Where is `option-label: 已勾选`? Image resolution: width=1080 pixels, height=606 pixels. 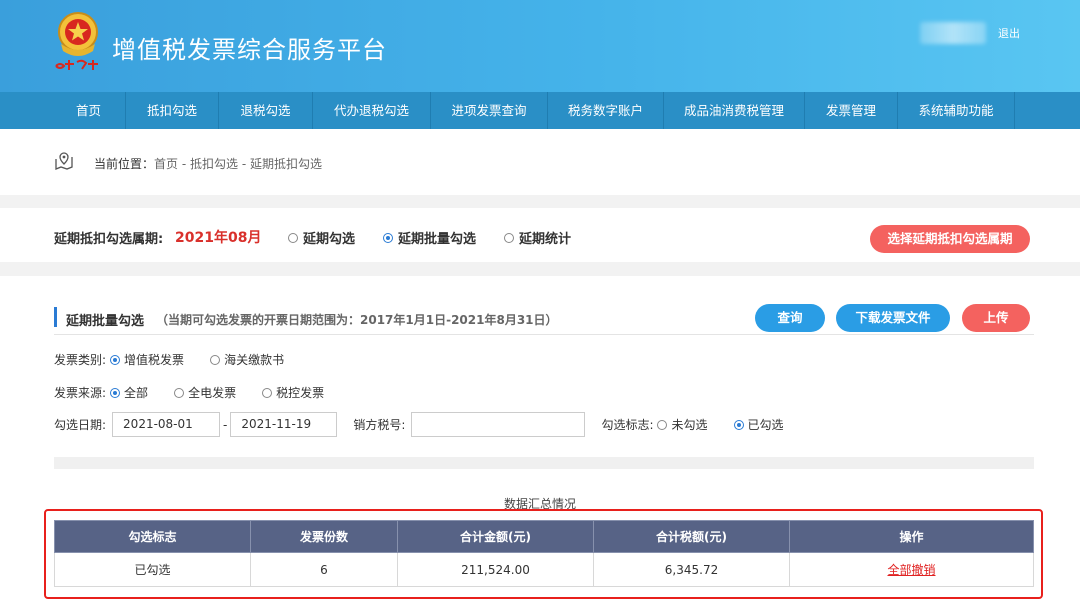
option-label: 已勾选 is located at coordinates (765, 425).